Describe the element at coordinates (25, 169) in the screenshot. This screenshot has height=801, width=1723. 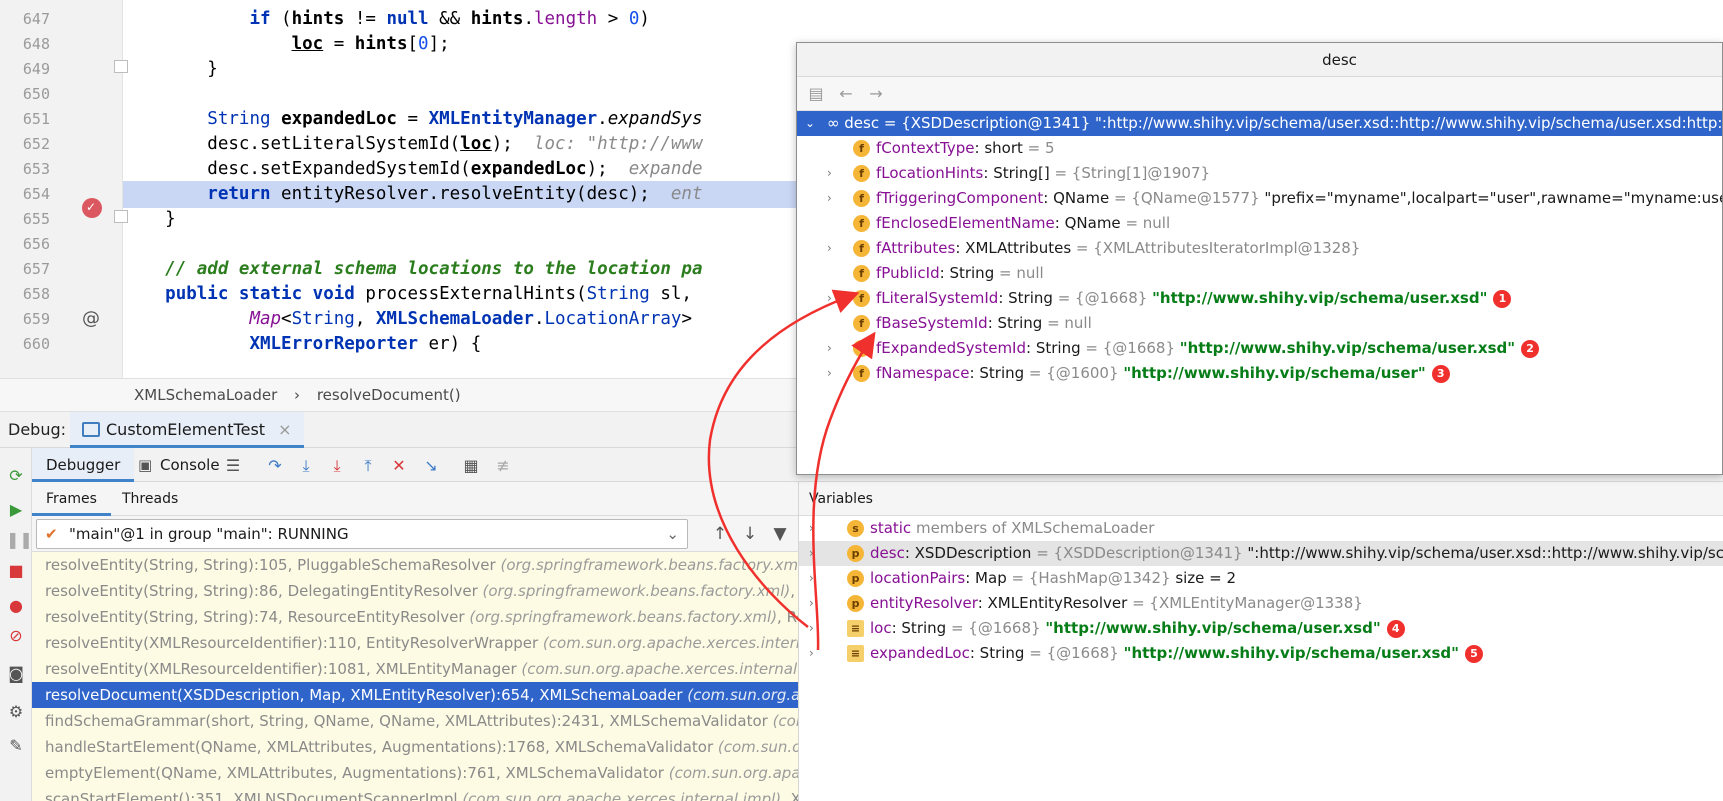
I see `line-number: 653` at that location.